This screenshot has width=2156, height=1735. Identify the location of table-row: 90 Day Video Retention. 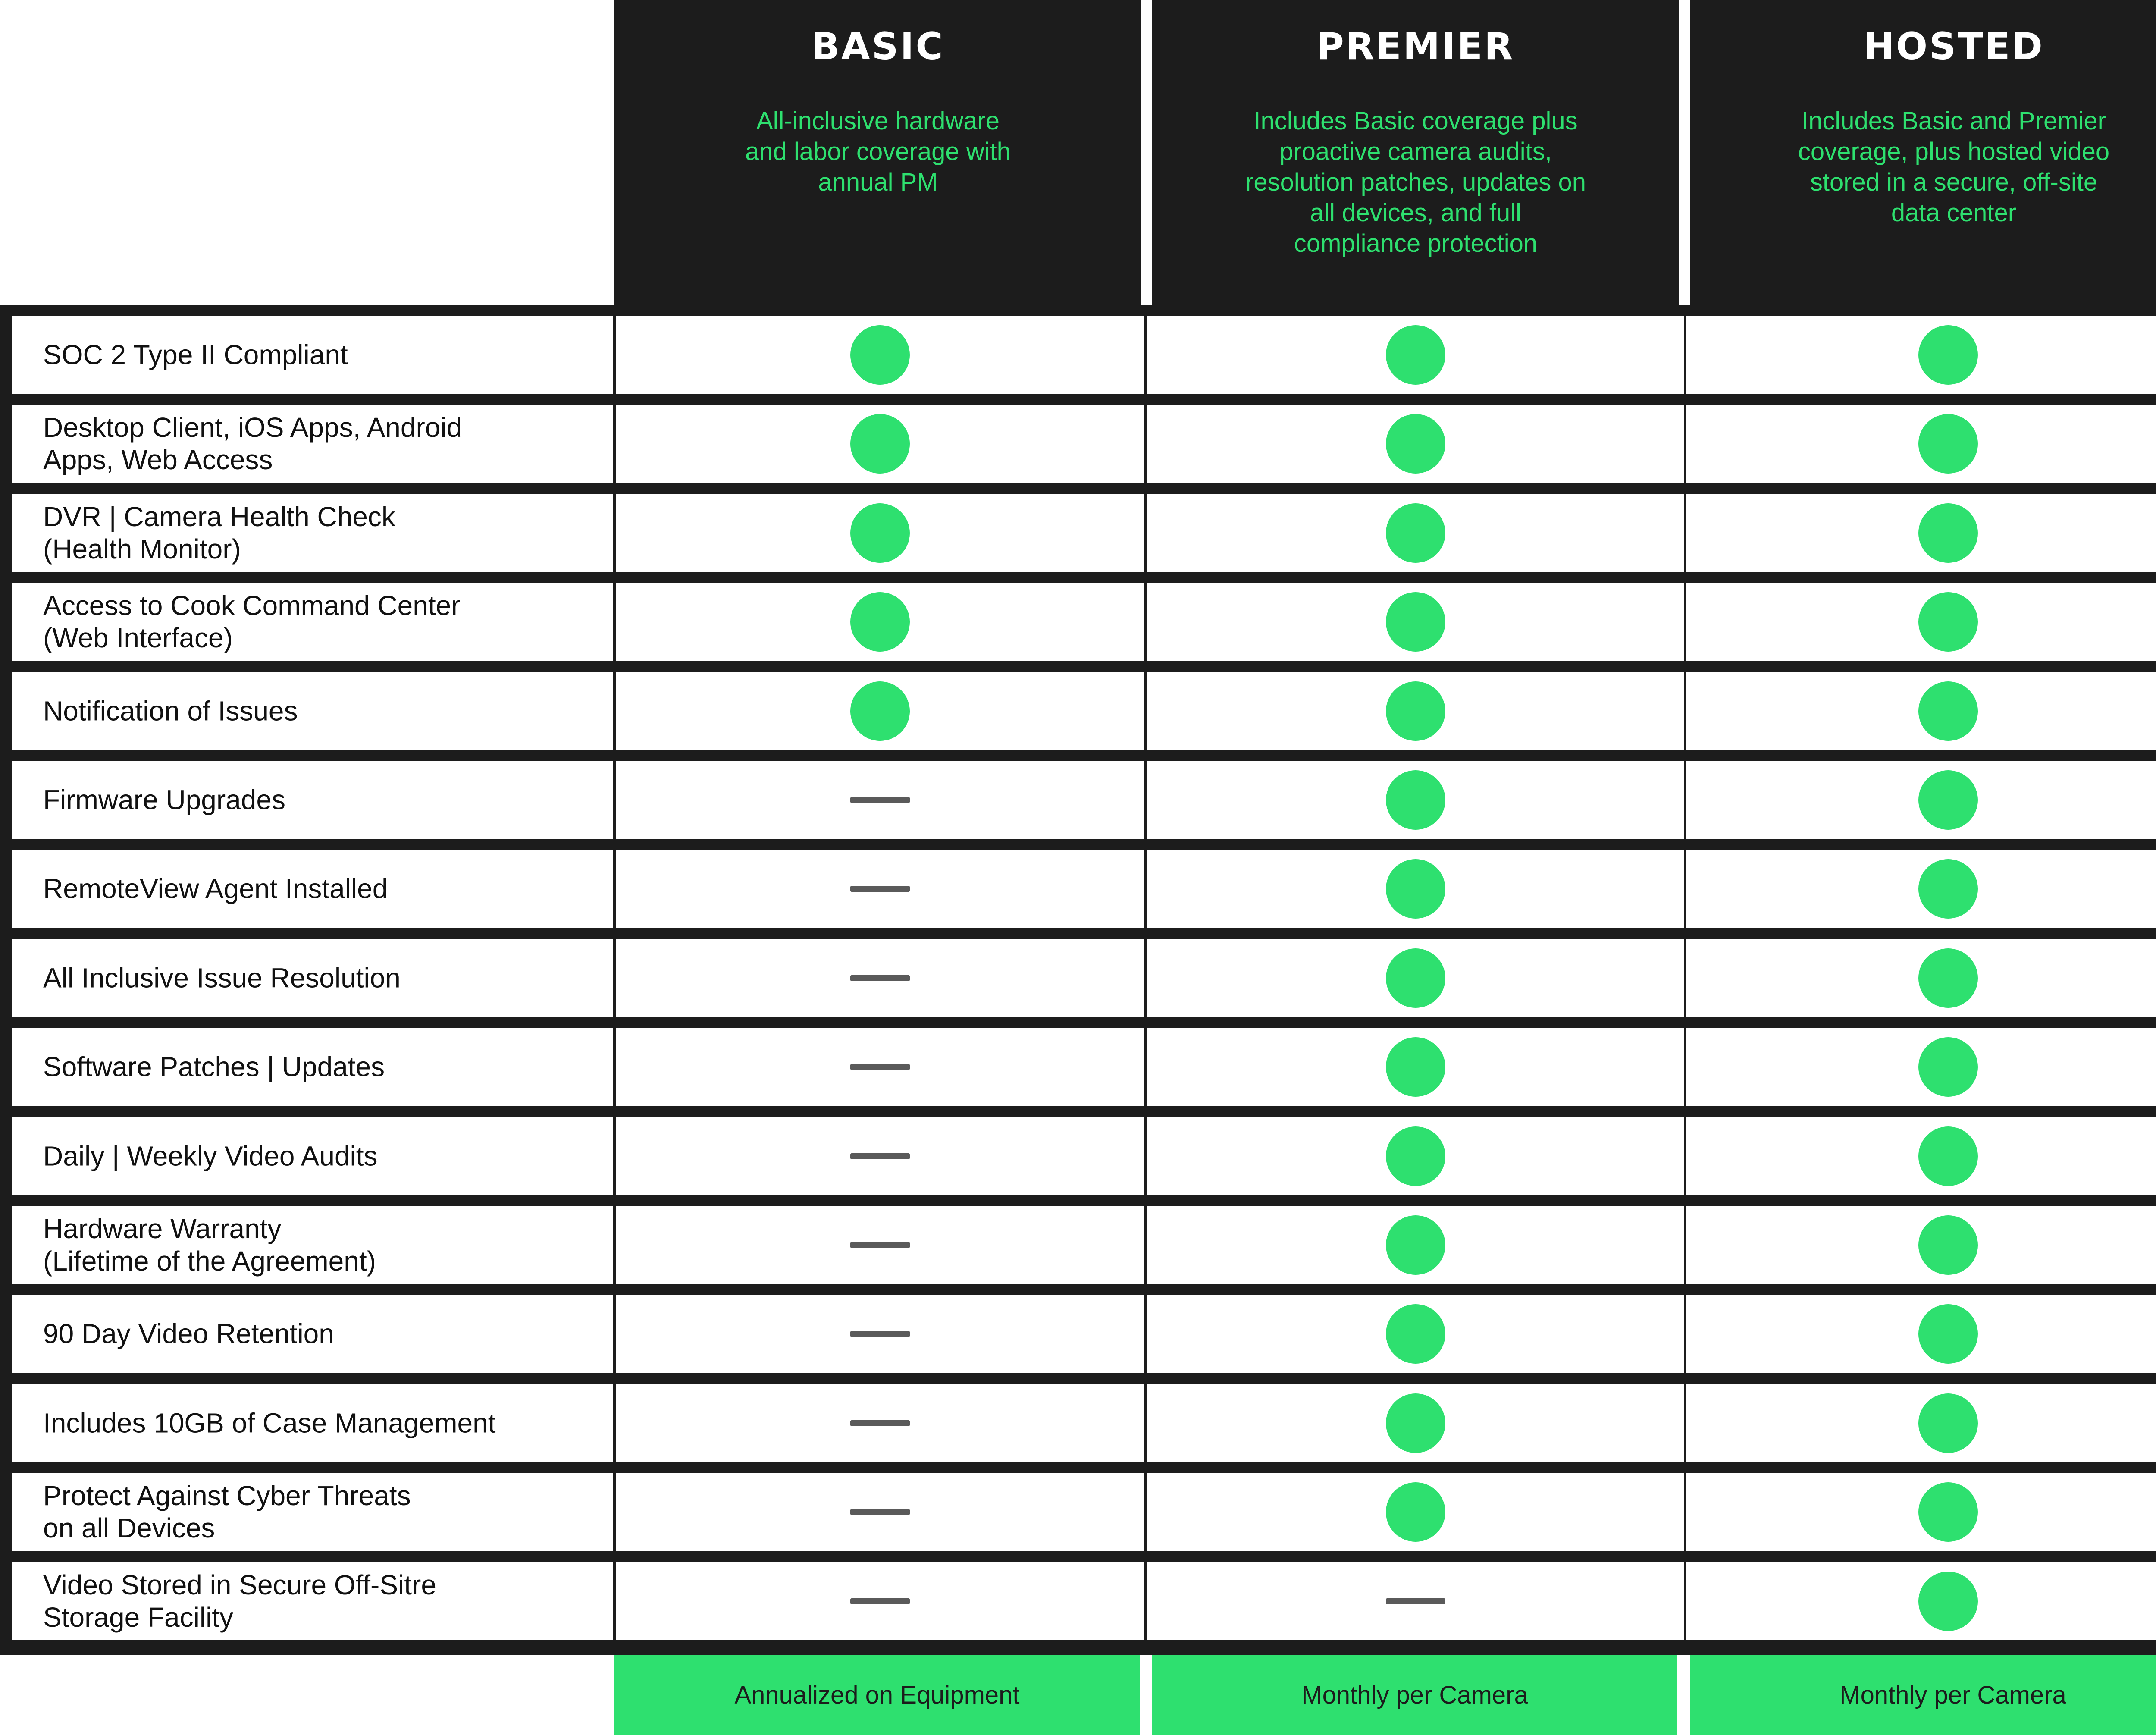
(1078, 1334).